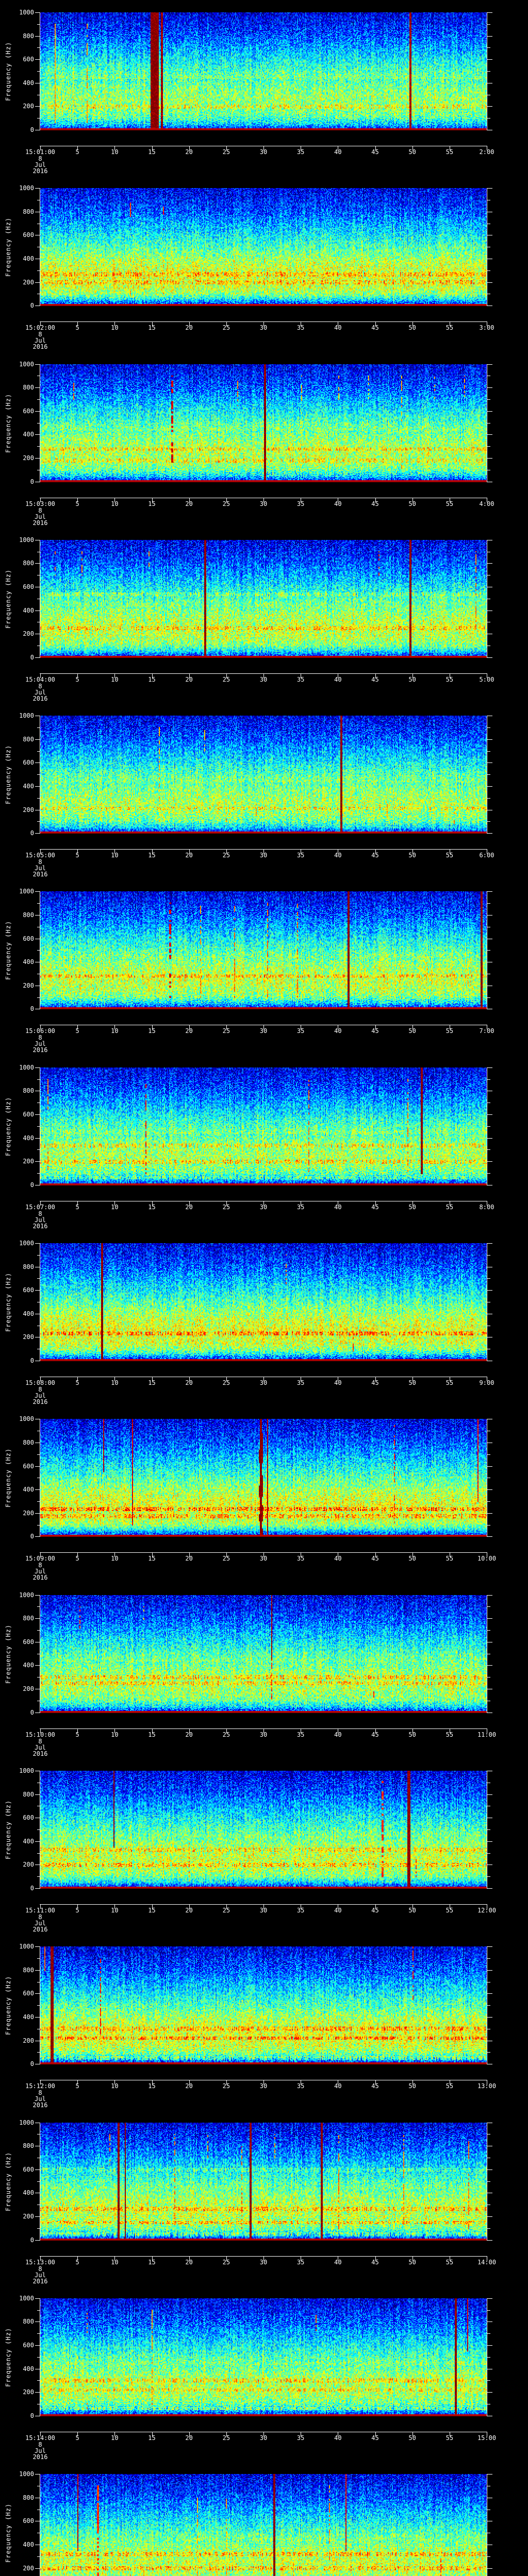 Image resolution: width=528 pixels, height=2576 pixels. Describe the element at coordinates (28, 411) in the screenshot. I see `y-tick-label: 600` at that location.